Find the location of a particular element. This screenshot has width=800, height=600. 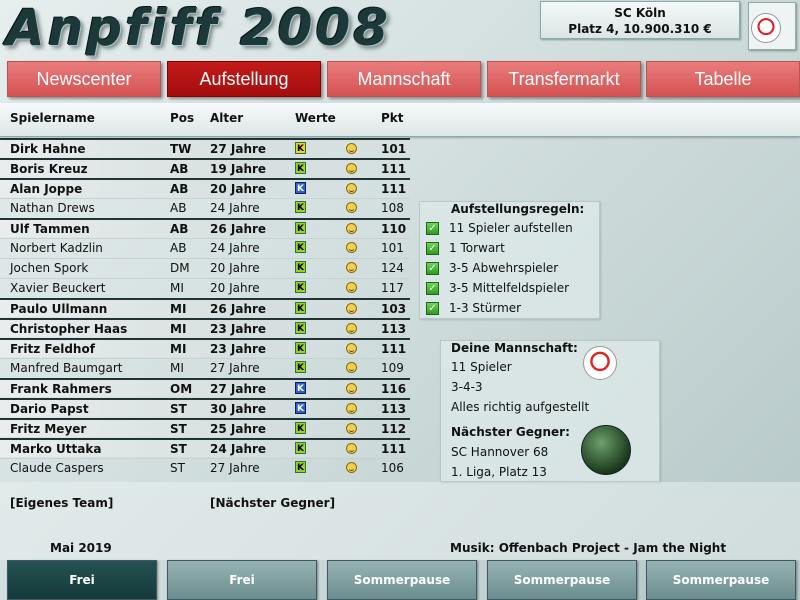

player-row: Nathan DrewsAB24 Jahre108TZK is located at coordinates (205, 207).